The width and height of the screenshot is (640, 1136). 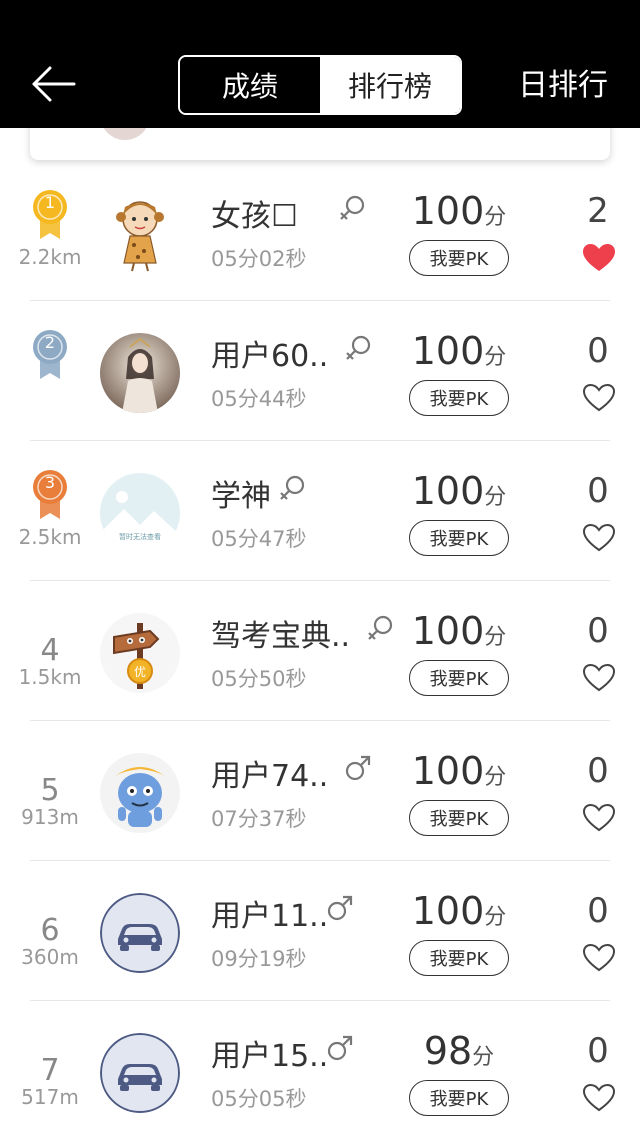 What do you see at coordinates (50, 482) in the screenshot?
I see `medal-rank-number: 3` at bounding box center [50, 482].